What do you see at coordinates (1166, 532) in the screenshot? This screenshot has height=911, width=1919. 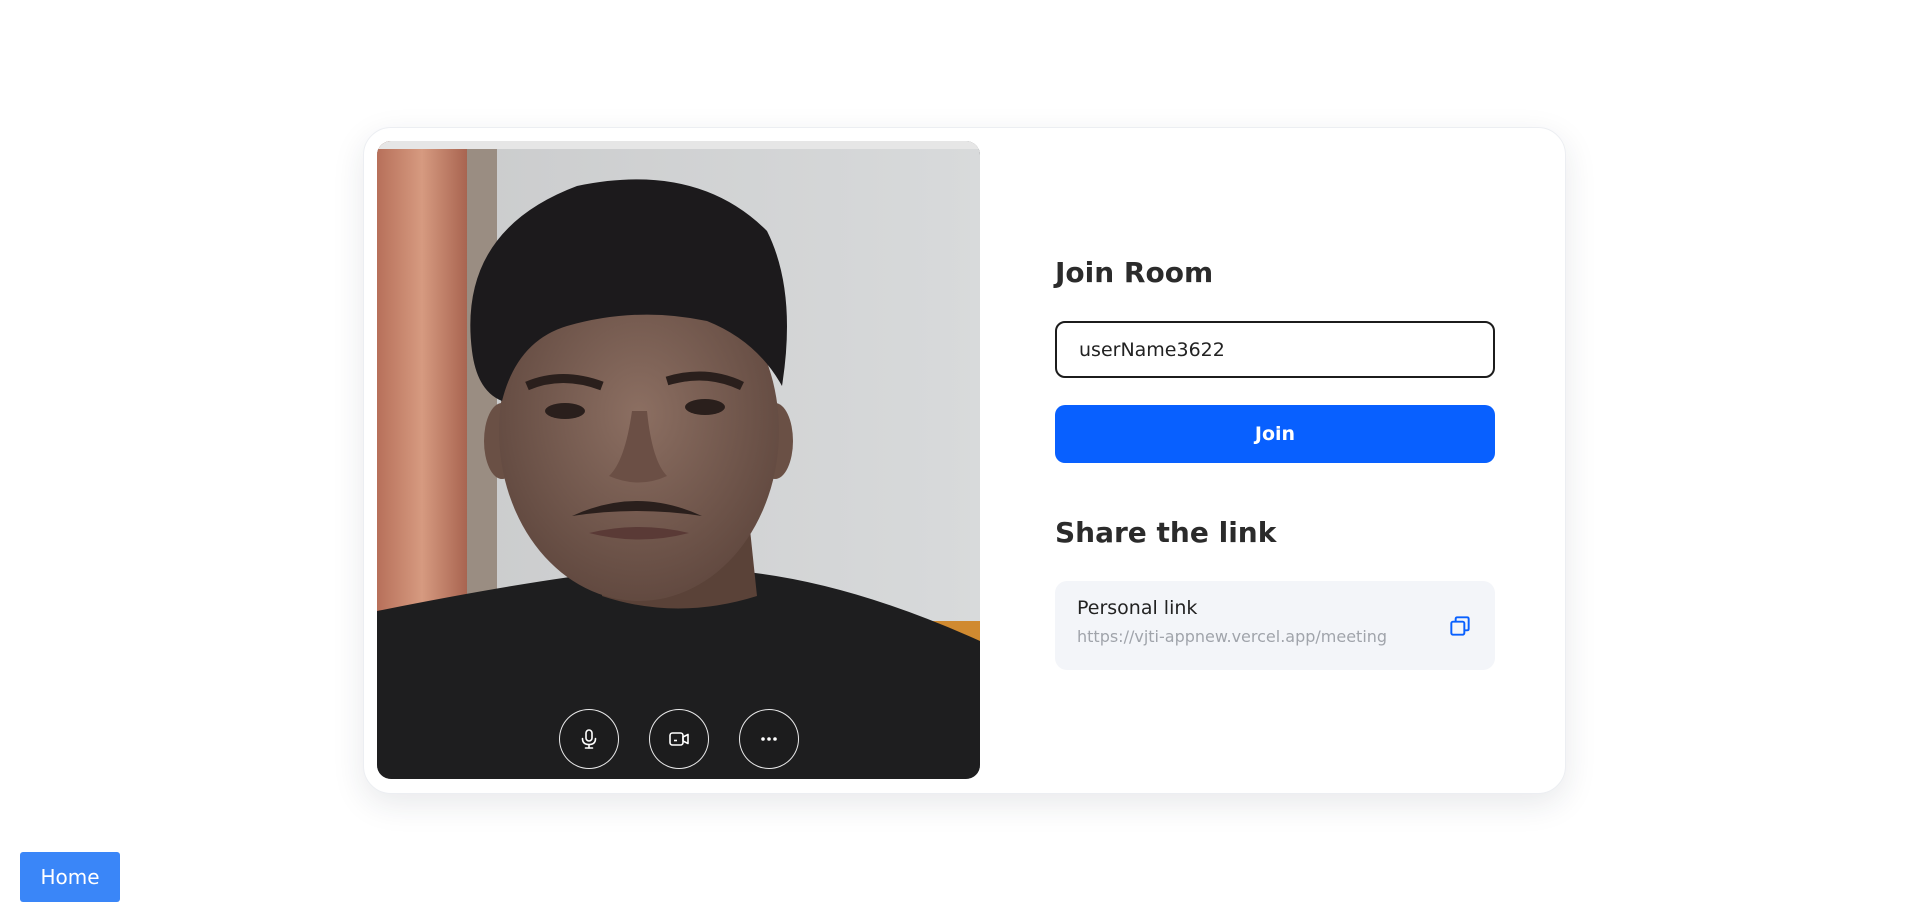 I see `share-link-heading: Share the link` at bounding box center [1166, 532].